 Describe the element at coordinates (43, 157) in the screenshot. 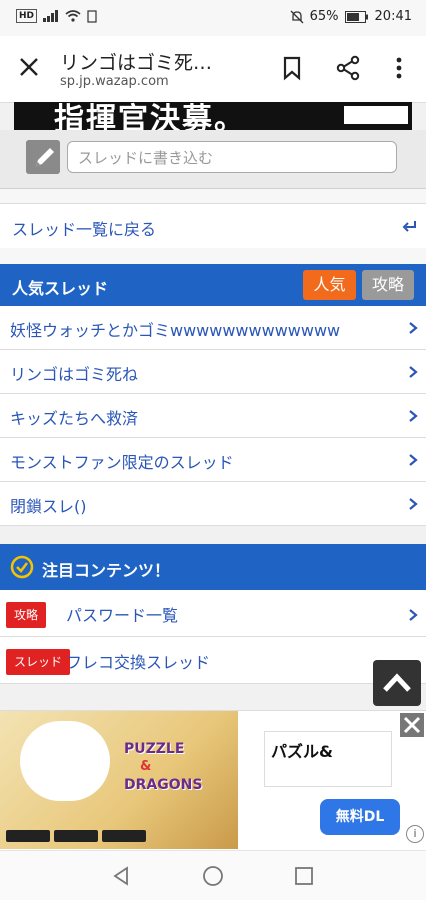

I see `pen-icon` at that location.